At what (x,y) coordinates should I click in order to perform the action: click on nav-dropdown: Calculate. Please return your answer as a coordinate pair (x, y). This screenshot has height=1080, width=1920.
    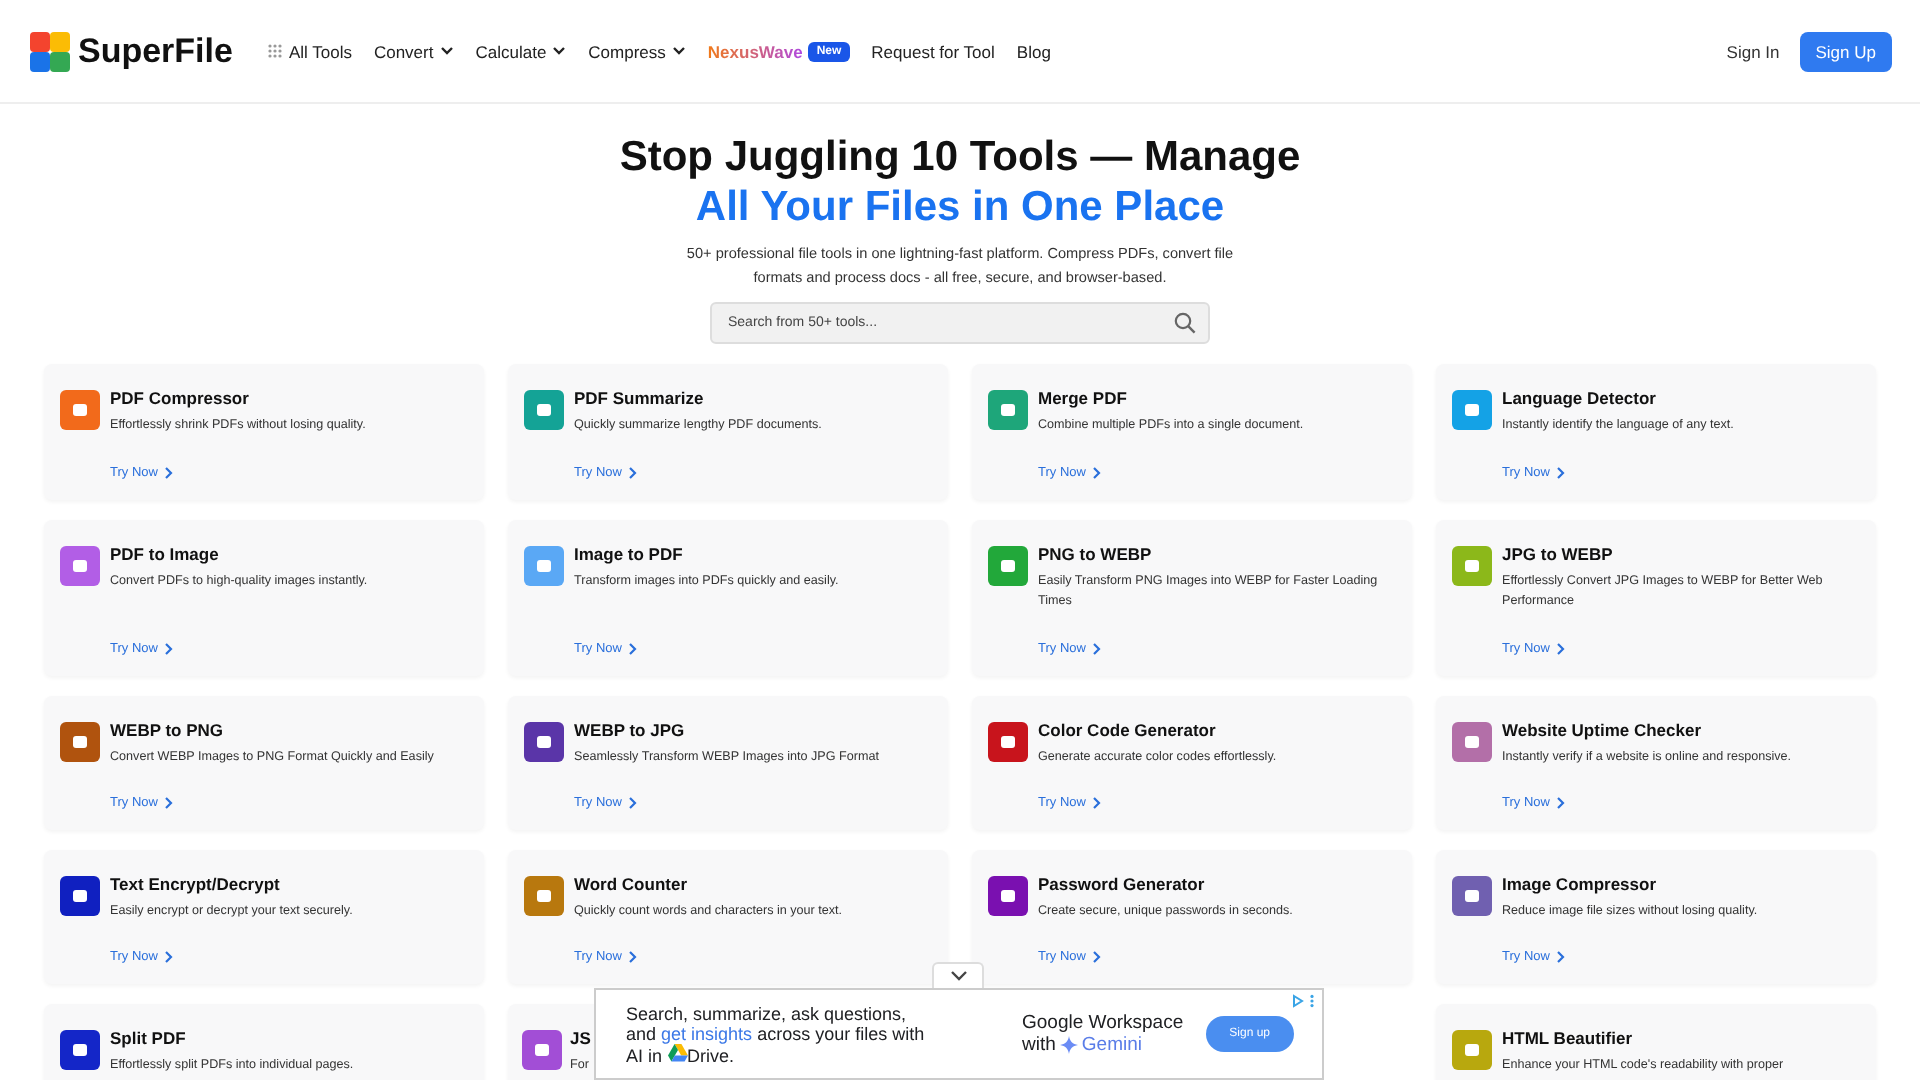
    Looking at the image, I should click on (511, 51).